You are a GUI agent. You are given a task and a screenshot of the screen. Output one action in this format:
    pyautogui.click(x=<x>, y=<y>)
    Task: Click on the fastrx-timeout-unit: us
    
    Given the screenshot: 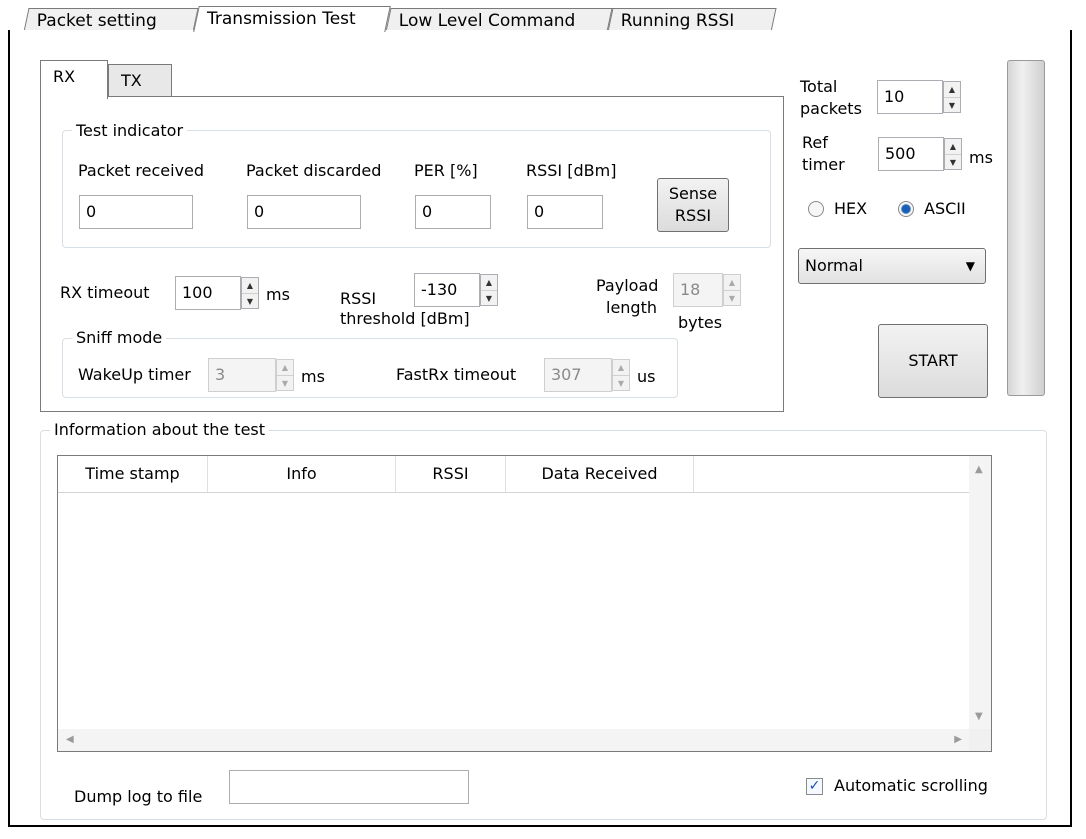 What is the action you would take?
    pyautogui.click(x=646, y=376)
    